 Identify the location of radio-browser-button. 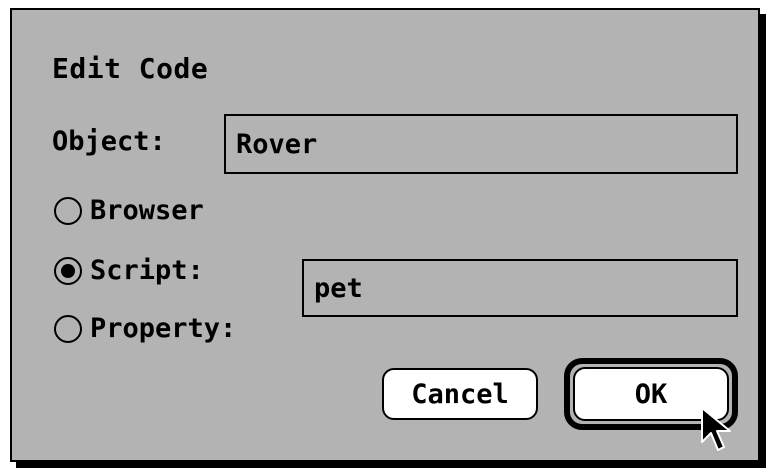
(68, 210).